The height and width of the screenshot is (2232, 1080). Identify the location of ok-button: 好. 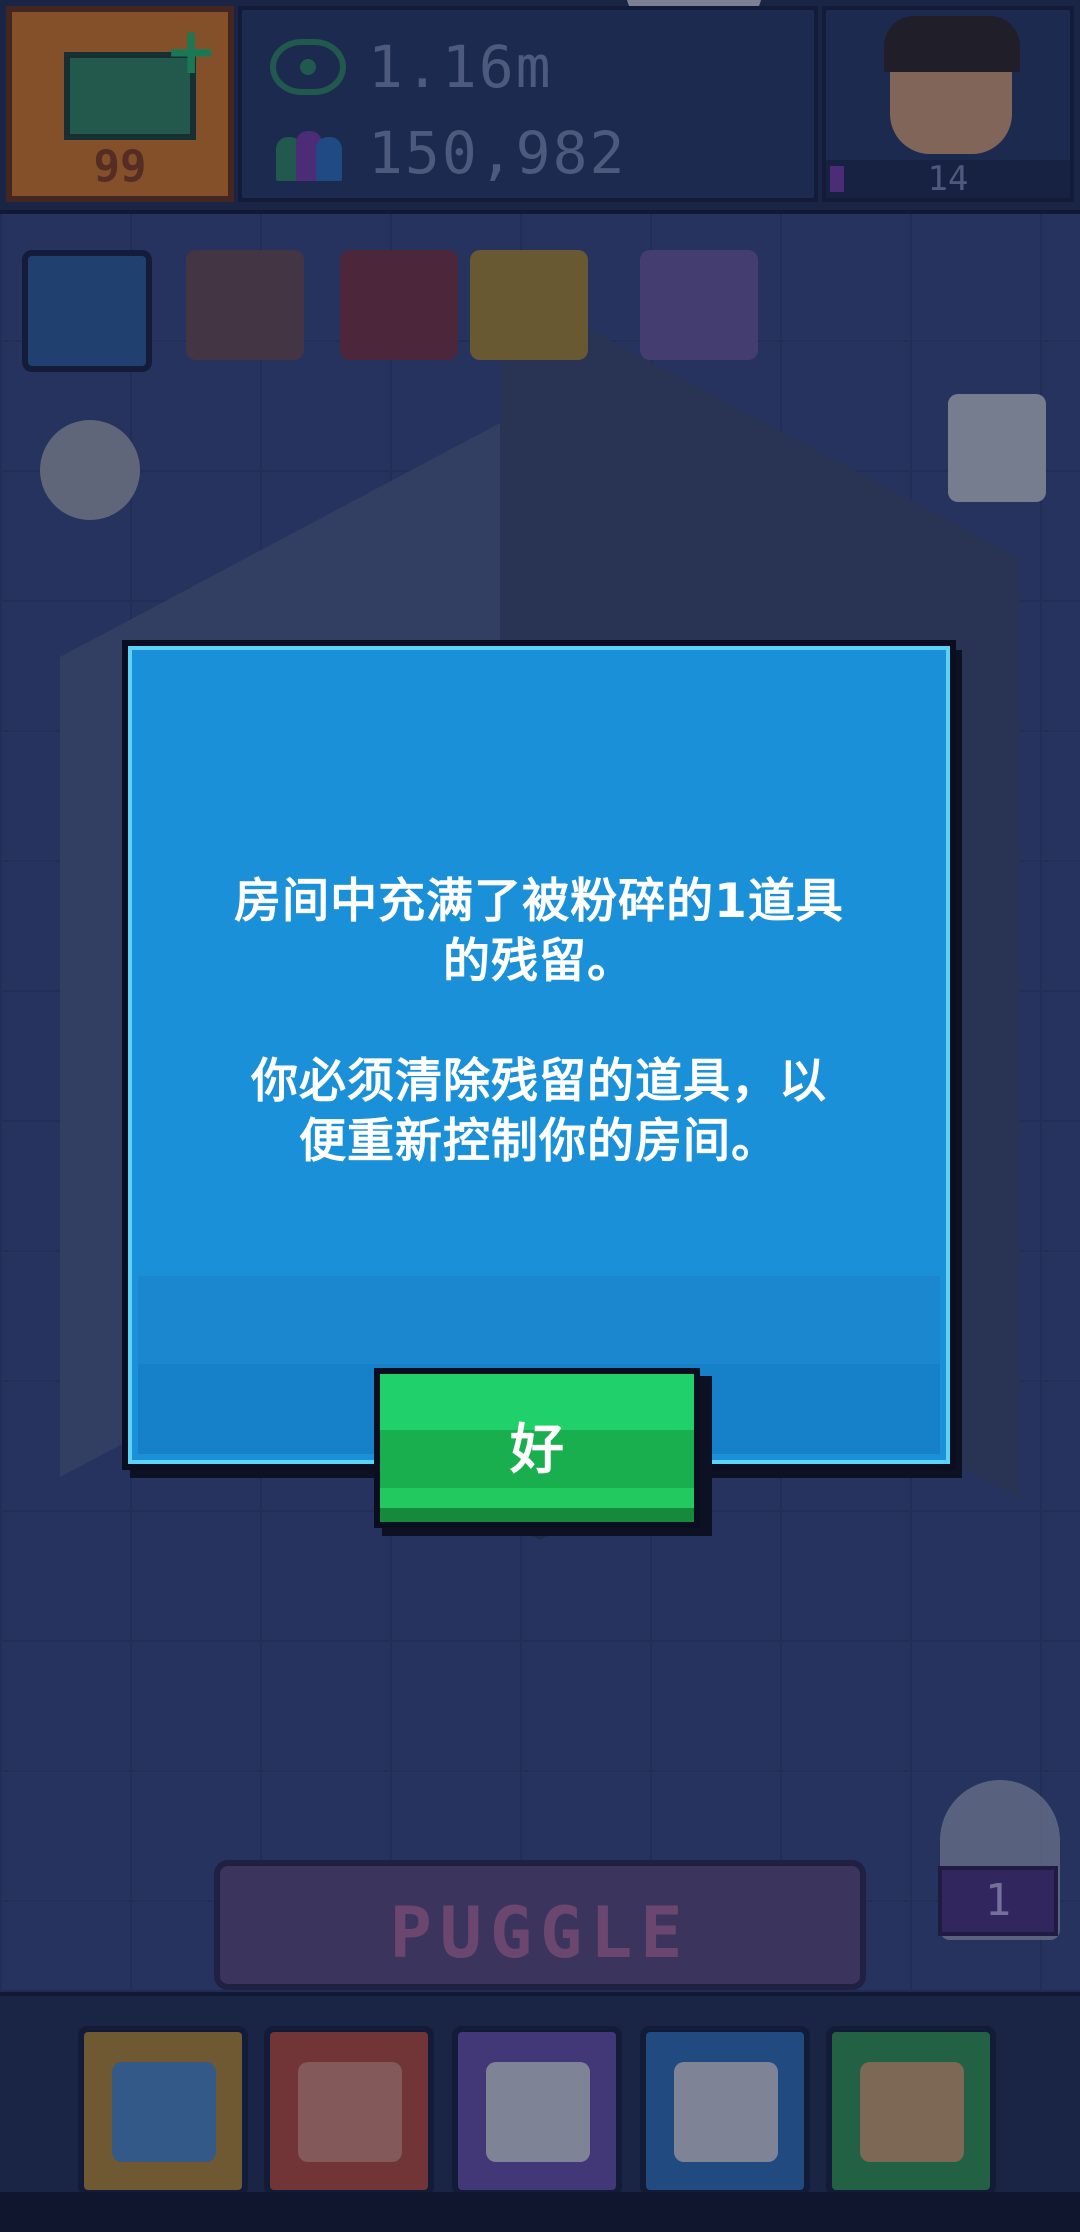
(537, 1448).